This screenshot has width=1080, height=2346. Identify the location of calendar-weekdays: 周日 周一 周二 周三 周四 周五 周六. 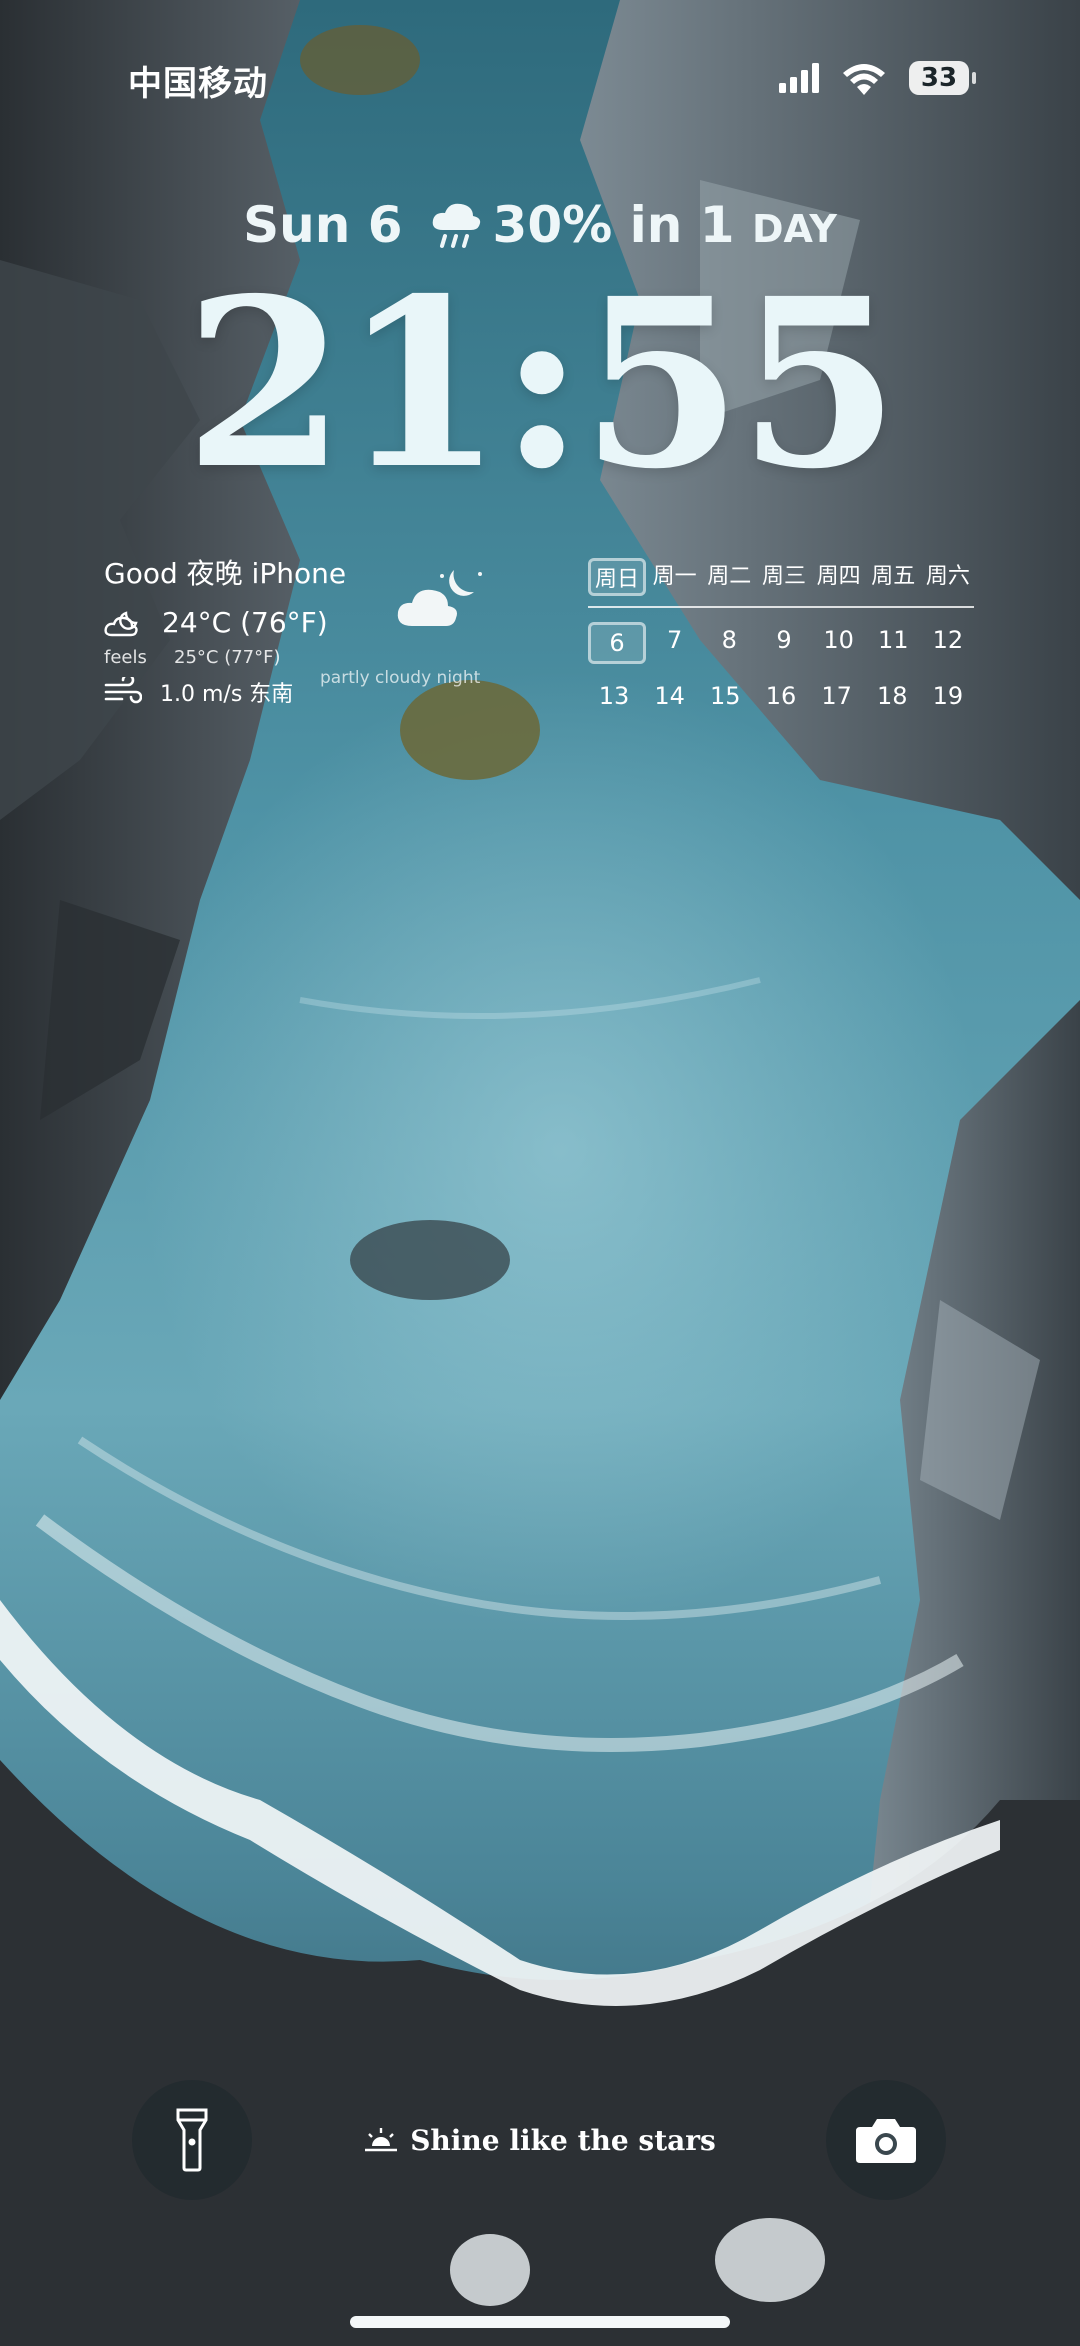
(781, 583).